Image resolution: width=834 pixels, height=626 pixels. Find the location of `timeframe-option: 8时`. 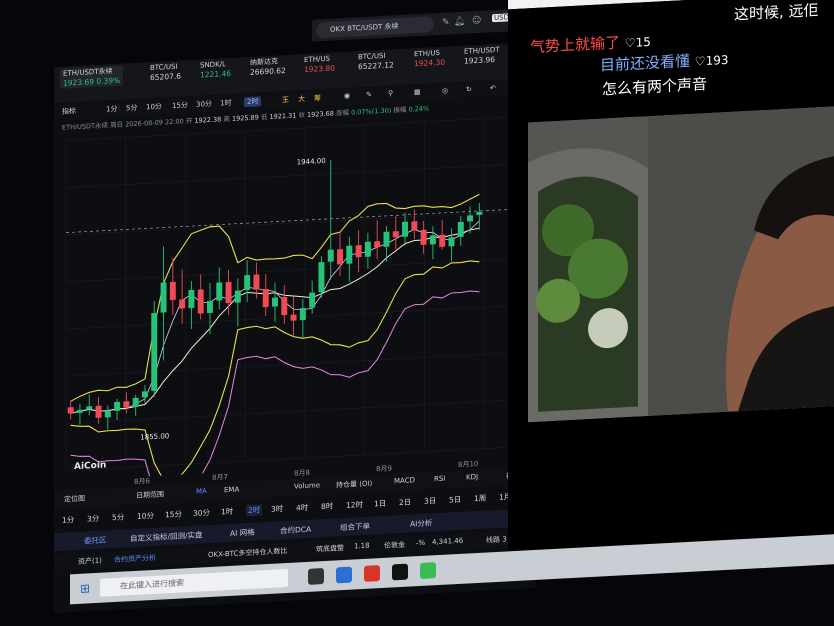

timeframe-option: 8时 is located at coordinates (327, 507).